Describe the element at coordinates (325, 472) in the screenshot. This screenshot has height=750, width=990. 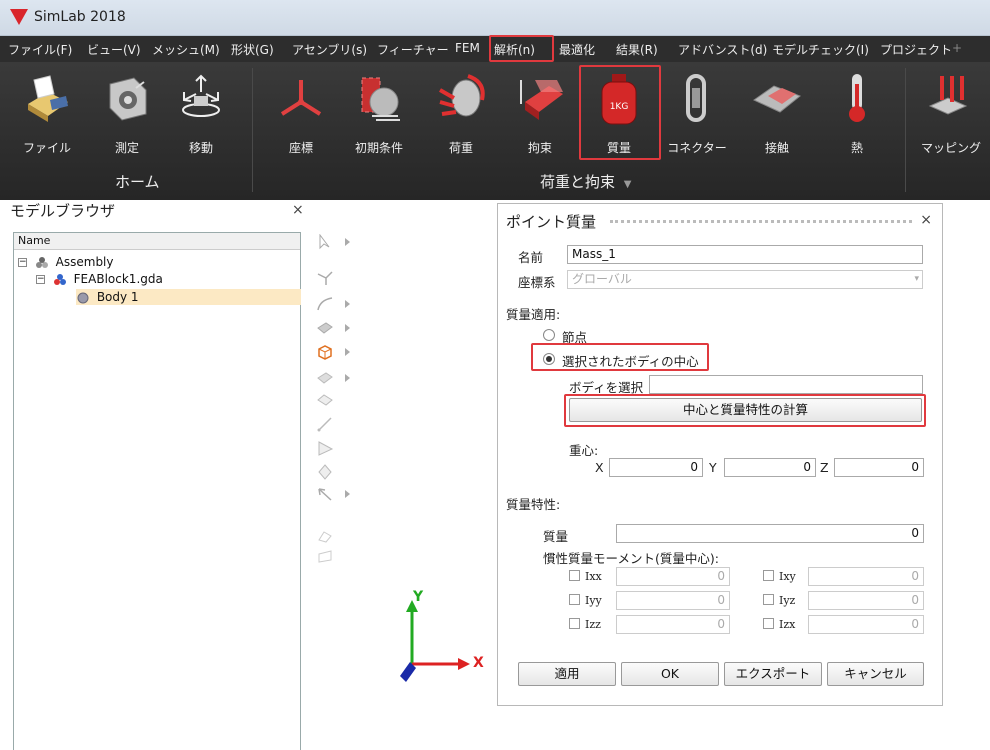
I see `select-node-icon` at that location.